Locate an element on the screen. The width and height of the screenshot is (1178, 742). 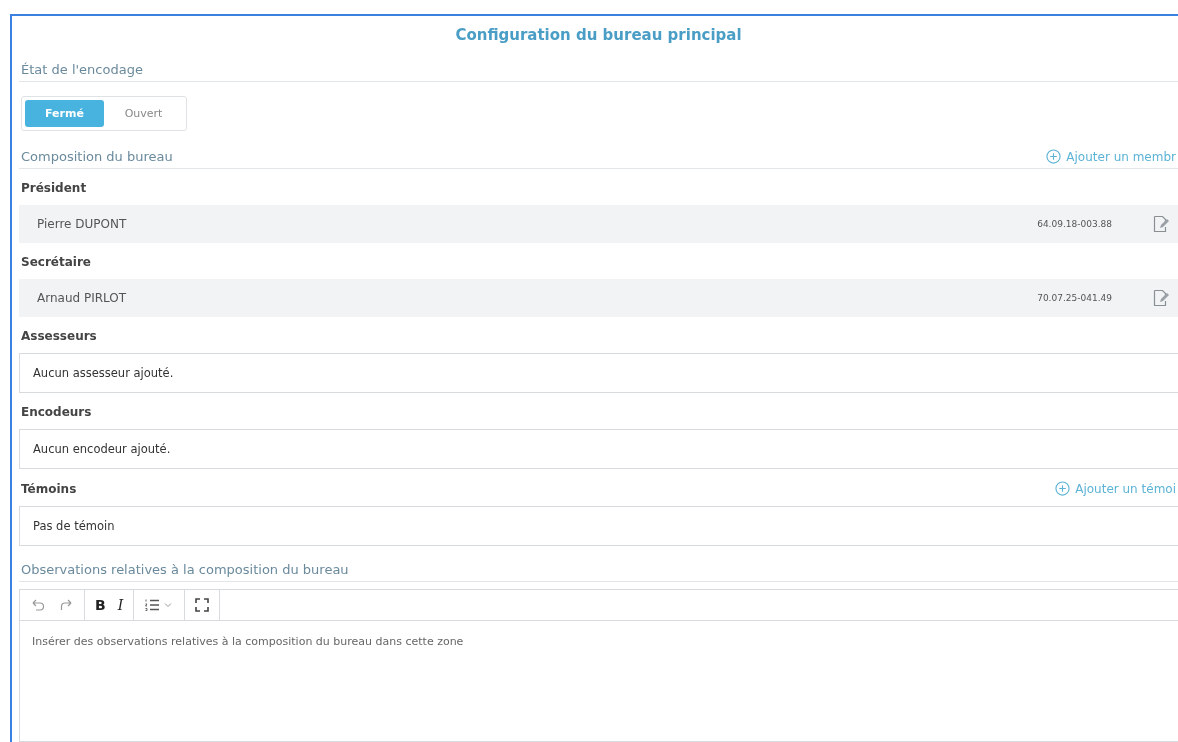
member-name: Arnaud PIRLOT is located at coordinates (82, 298).